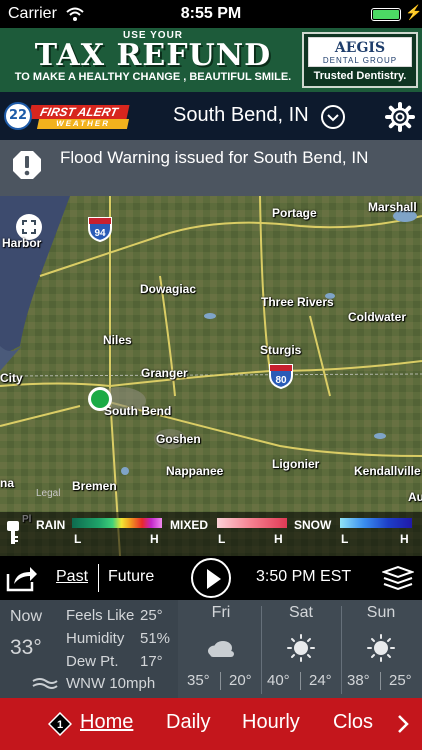 The image size is (422, 750). Describe the element at coordinates (51, 525) in the screenshot. I see `legend-rain-label: RAIN` at that location.